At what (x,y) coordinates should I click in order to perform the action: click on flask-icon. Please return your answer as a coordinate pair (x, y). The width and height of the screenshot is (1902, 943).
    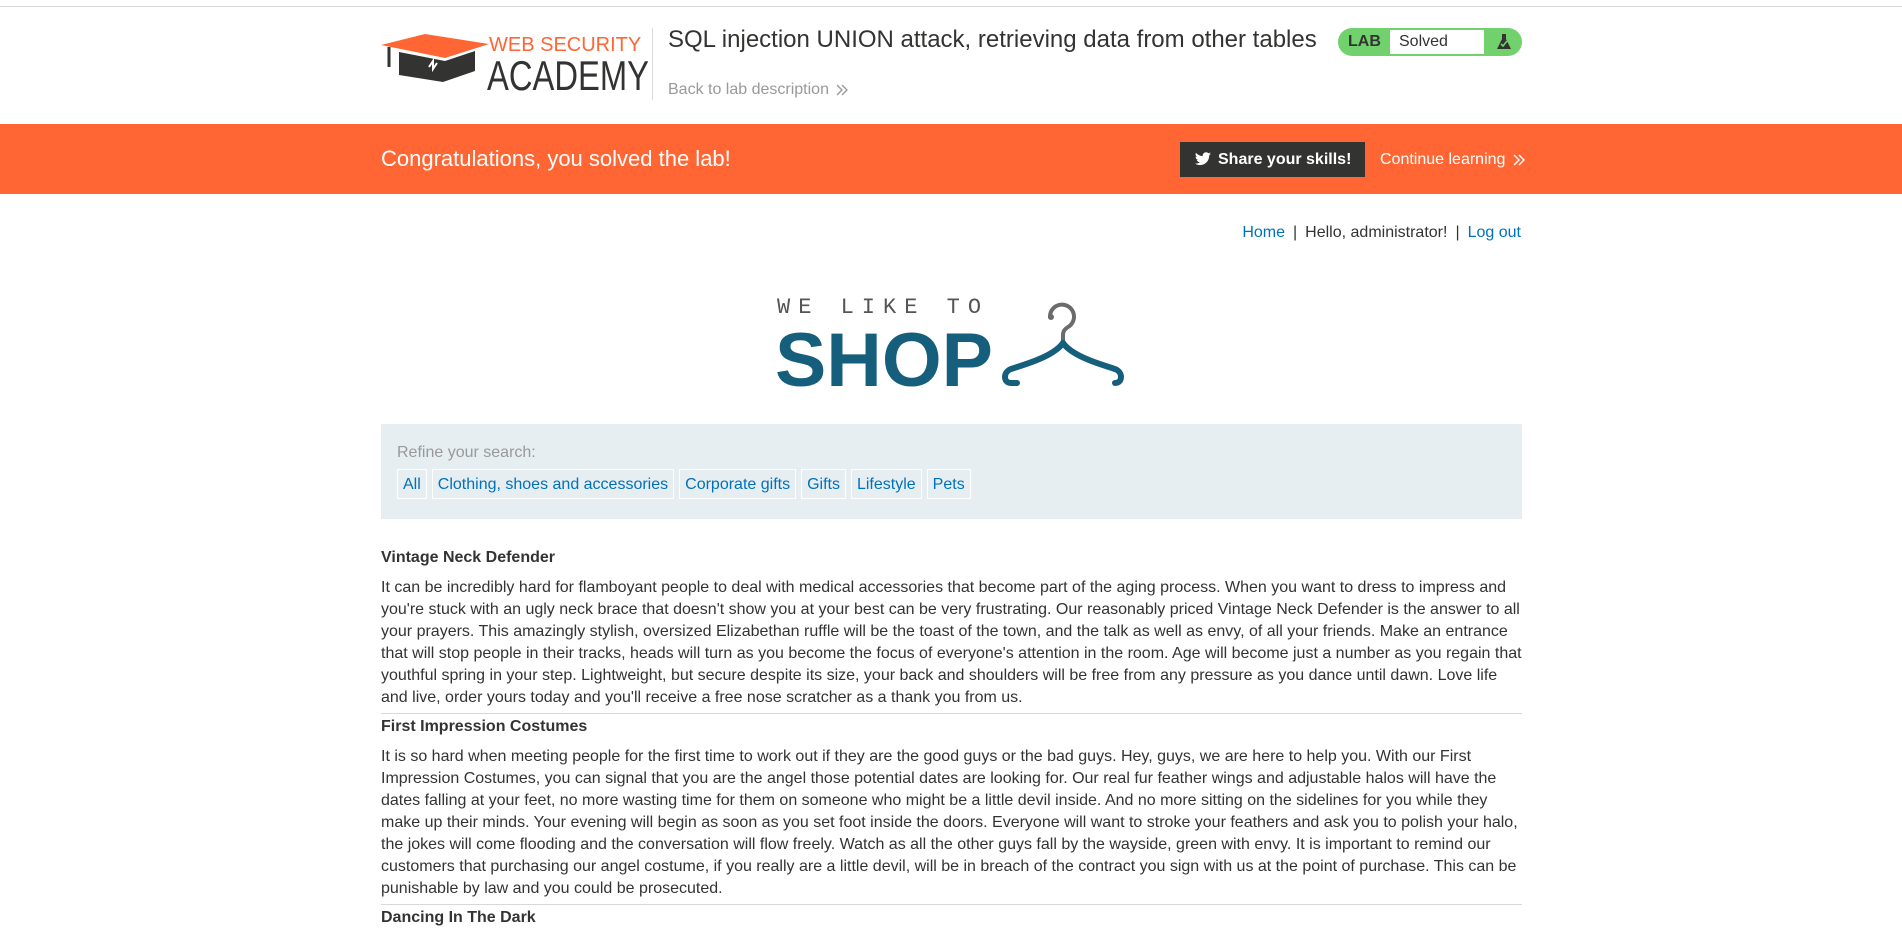
    Looking at the image, I should click on (1504, 41).